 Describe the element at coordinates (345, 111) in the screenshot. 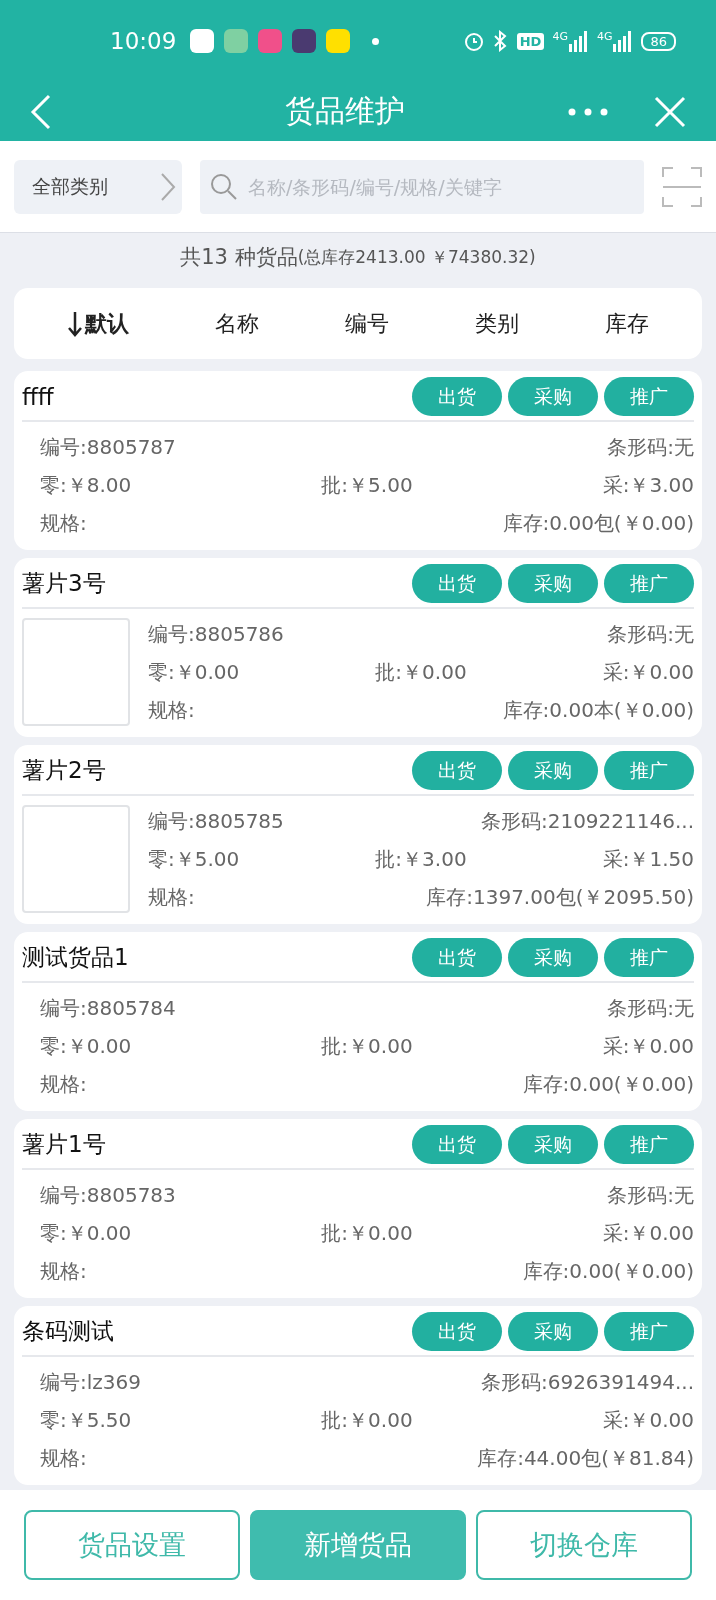

I see `page-title: 货品维护` at that location.